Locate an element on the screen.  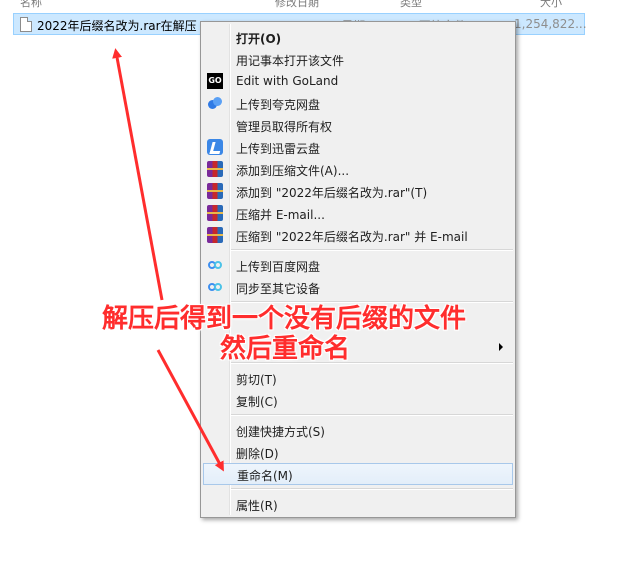
menu-item-label: 创建快捷方式(S) is located at coordinates (280, 432).